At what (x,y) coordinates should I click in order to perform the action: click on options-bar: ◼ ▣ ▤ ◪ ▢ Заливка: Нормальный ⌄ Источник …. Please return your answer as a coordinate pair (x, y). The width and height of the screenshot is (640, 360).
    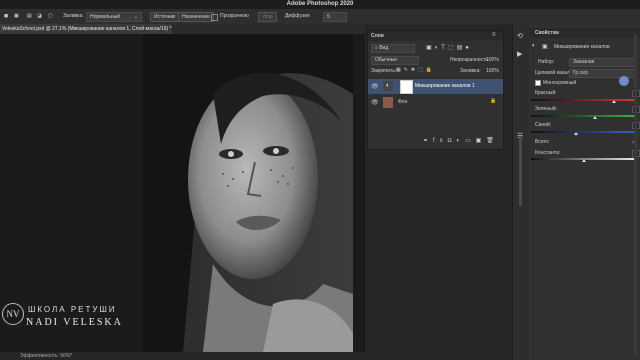
    Looking at the image, I should click on (320, 17).